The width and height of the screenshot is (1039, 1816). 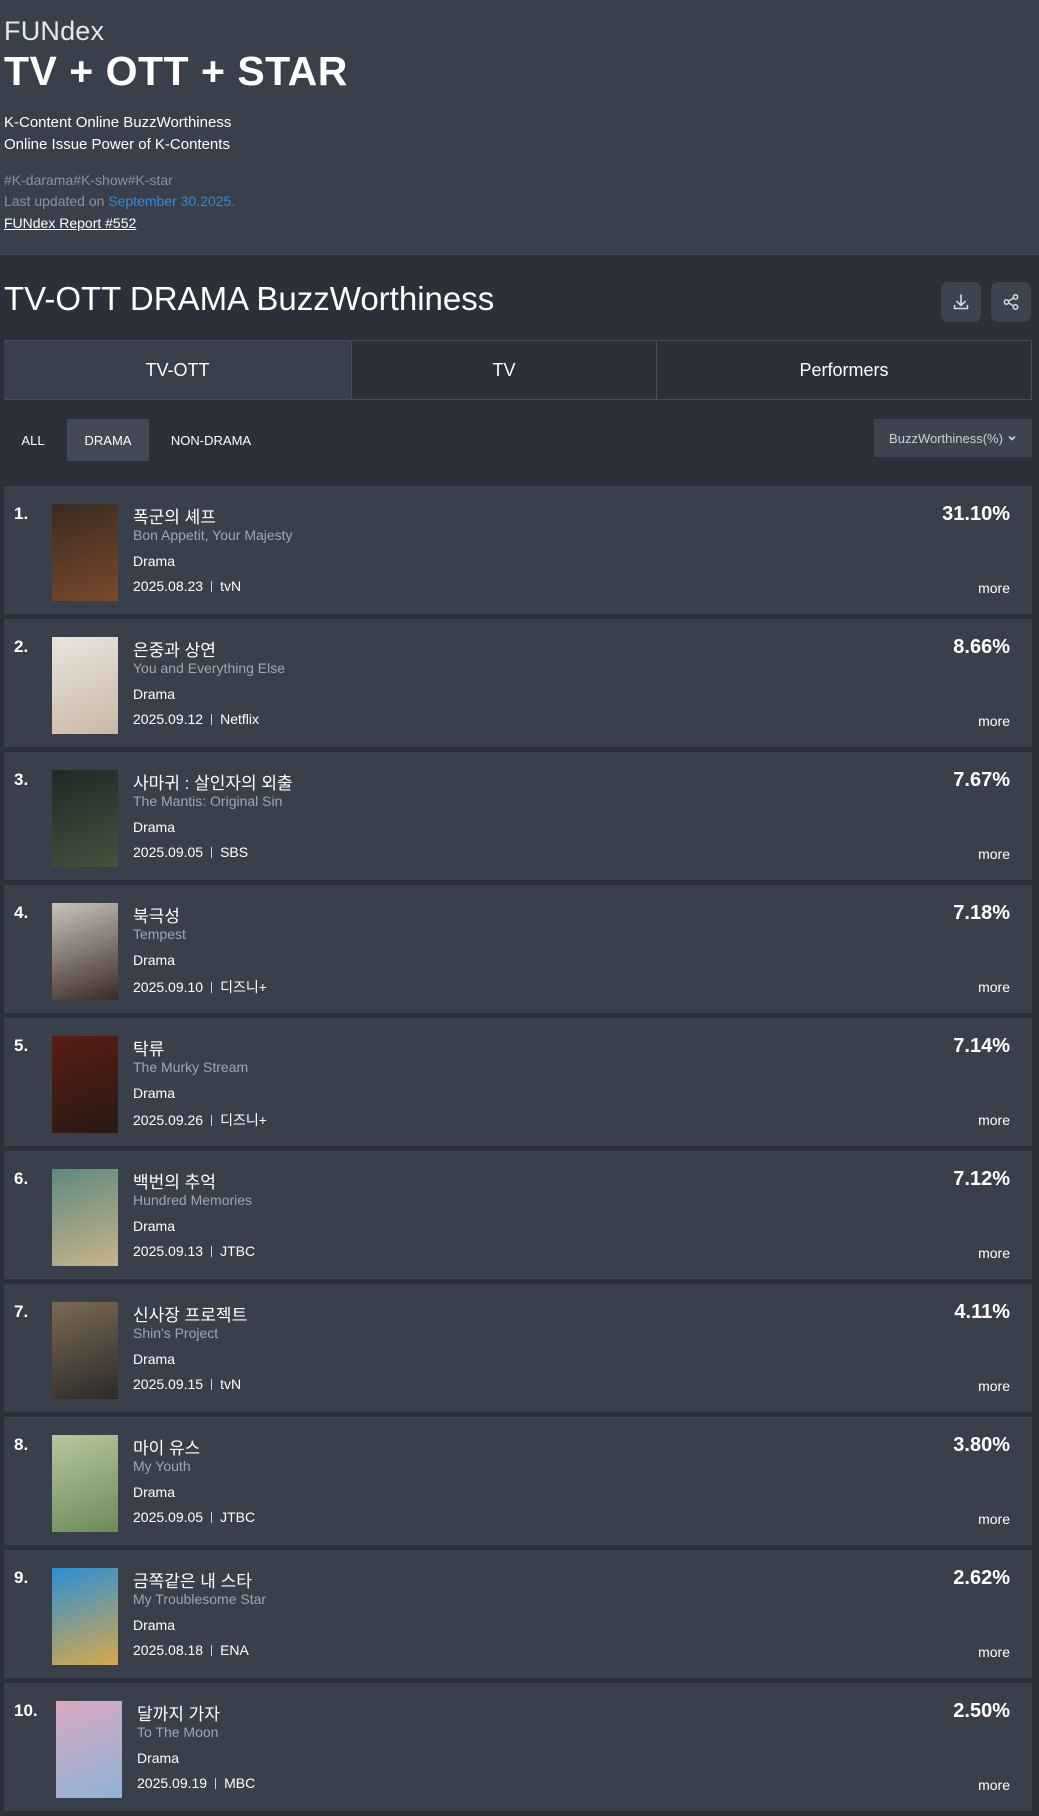 What do you see at coordinates (209, 668) in the screenshot?
I see `title-english: You and Everything Else` at bounding box center [209, 668].